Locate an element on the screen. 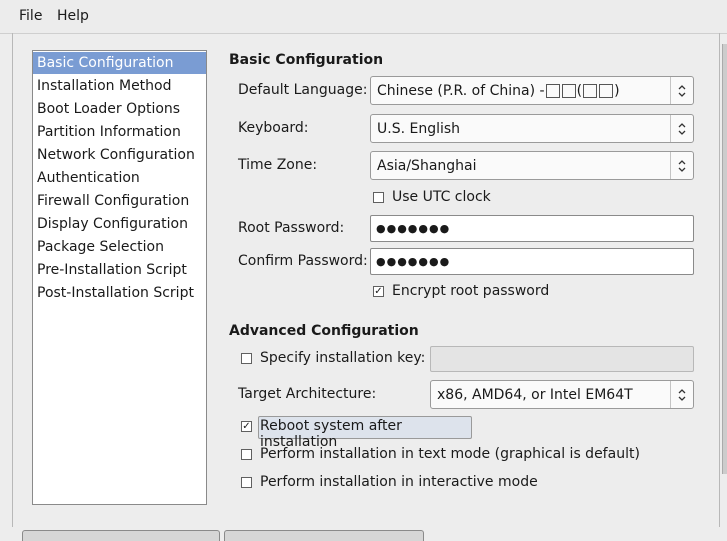 Image resolution: width=727 pixels, height=541 pixels. utc-clock-checkbox is located at coordinates (378, 197).